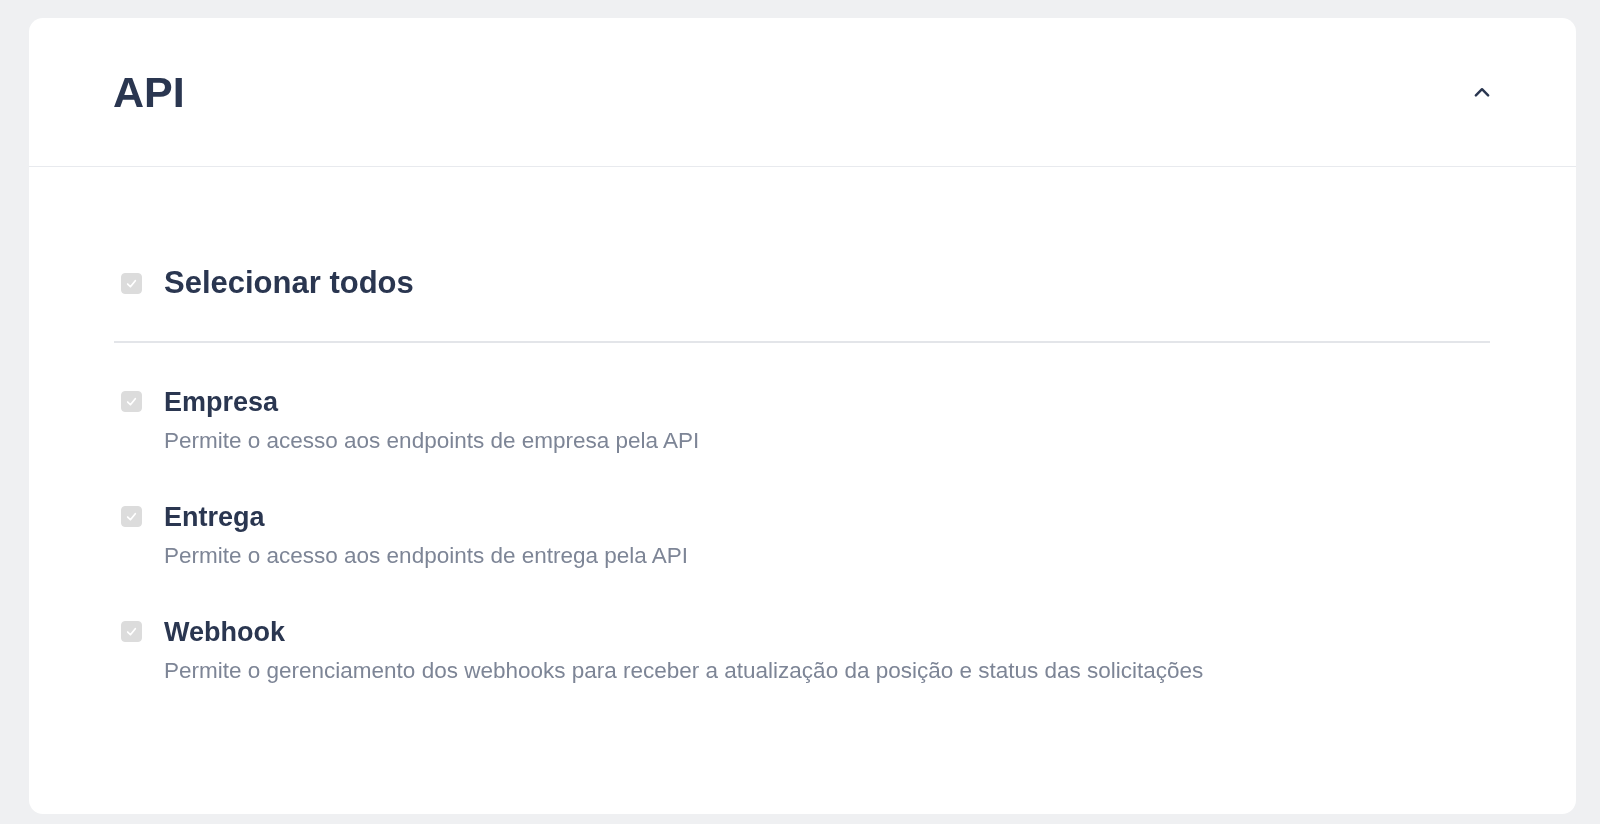  I want to click on permission-description: Permite o gerenciamento dos webhooks para receber a atualização da posição e status das solicitações, so click(684, 671).